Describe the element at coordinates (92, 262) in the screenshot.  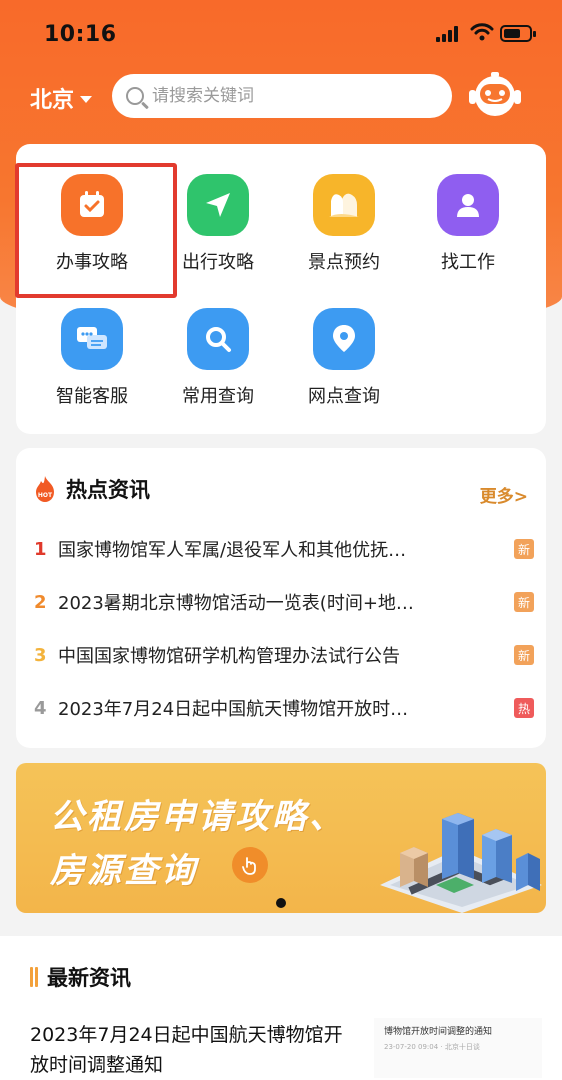
I see `service-label: 办事攻略` at that location.